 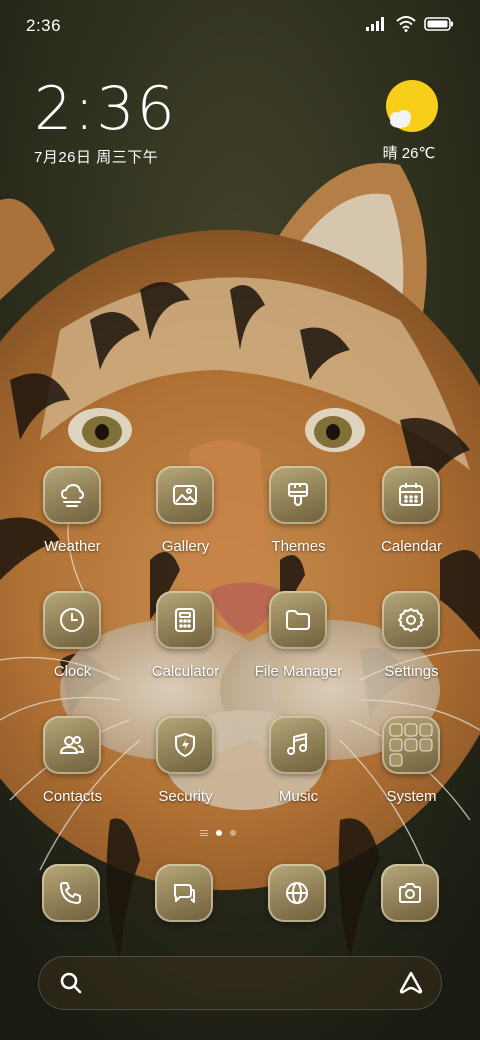 I want to click on themes-icon, so click(x=298, y=495).